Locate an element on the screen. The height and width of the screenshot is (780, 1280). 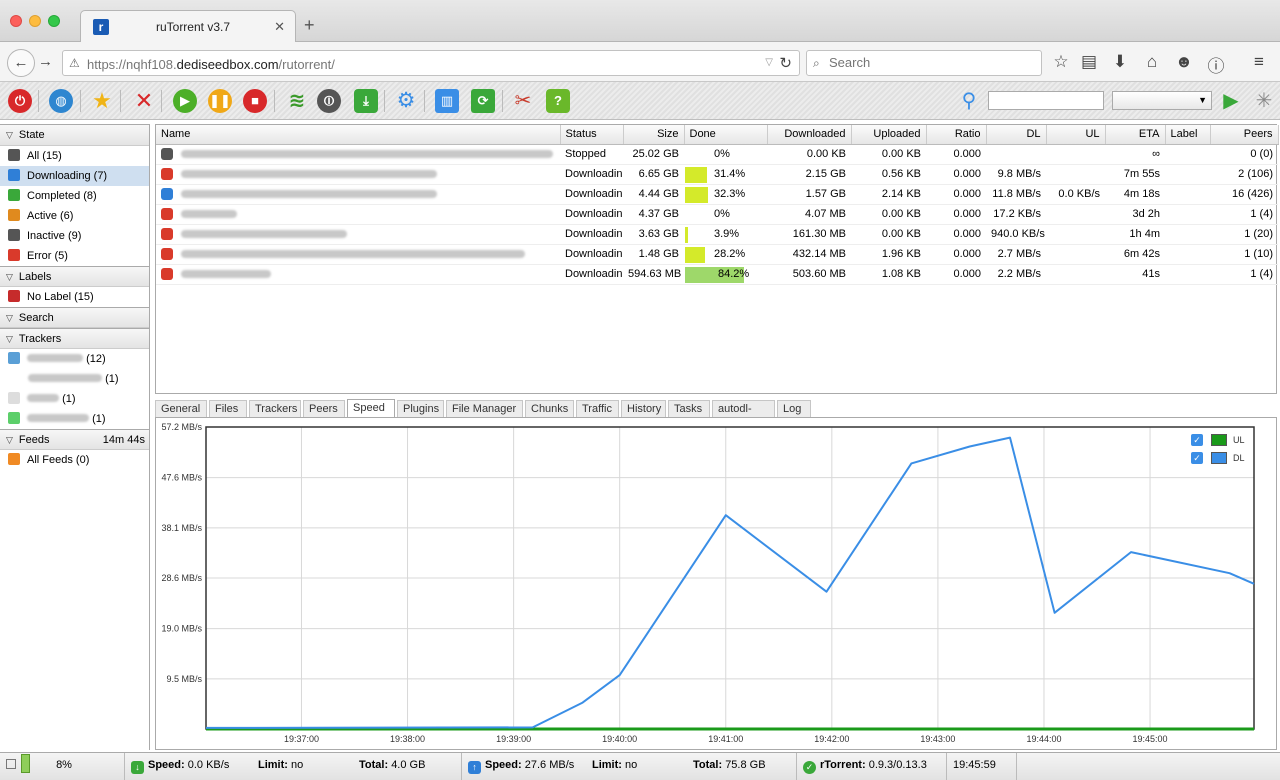
bookmark-star-icon: ☆ is located at coordinates (1061, 62).